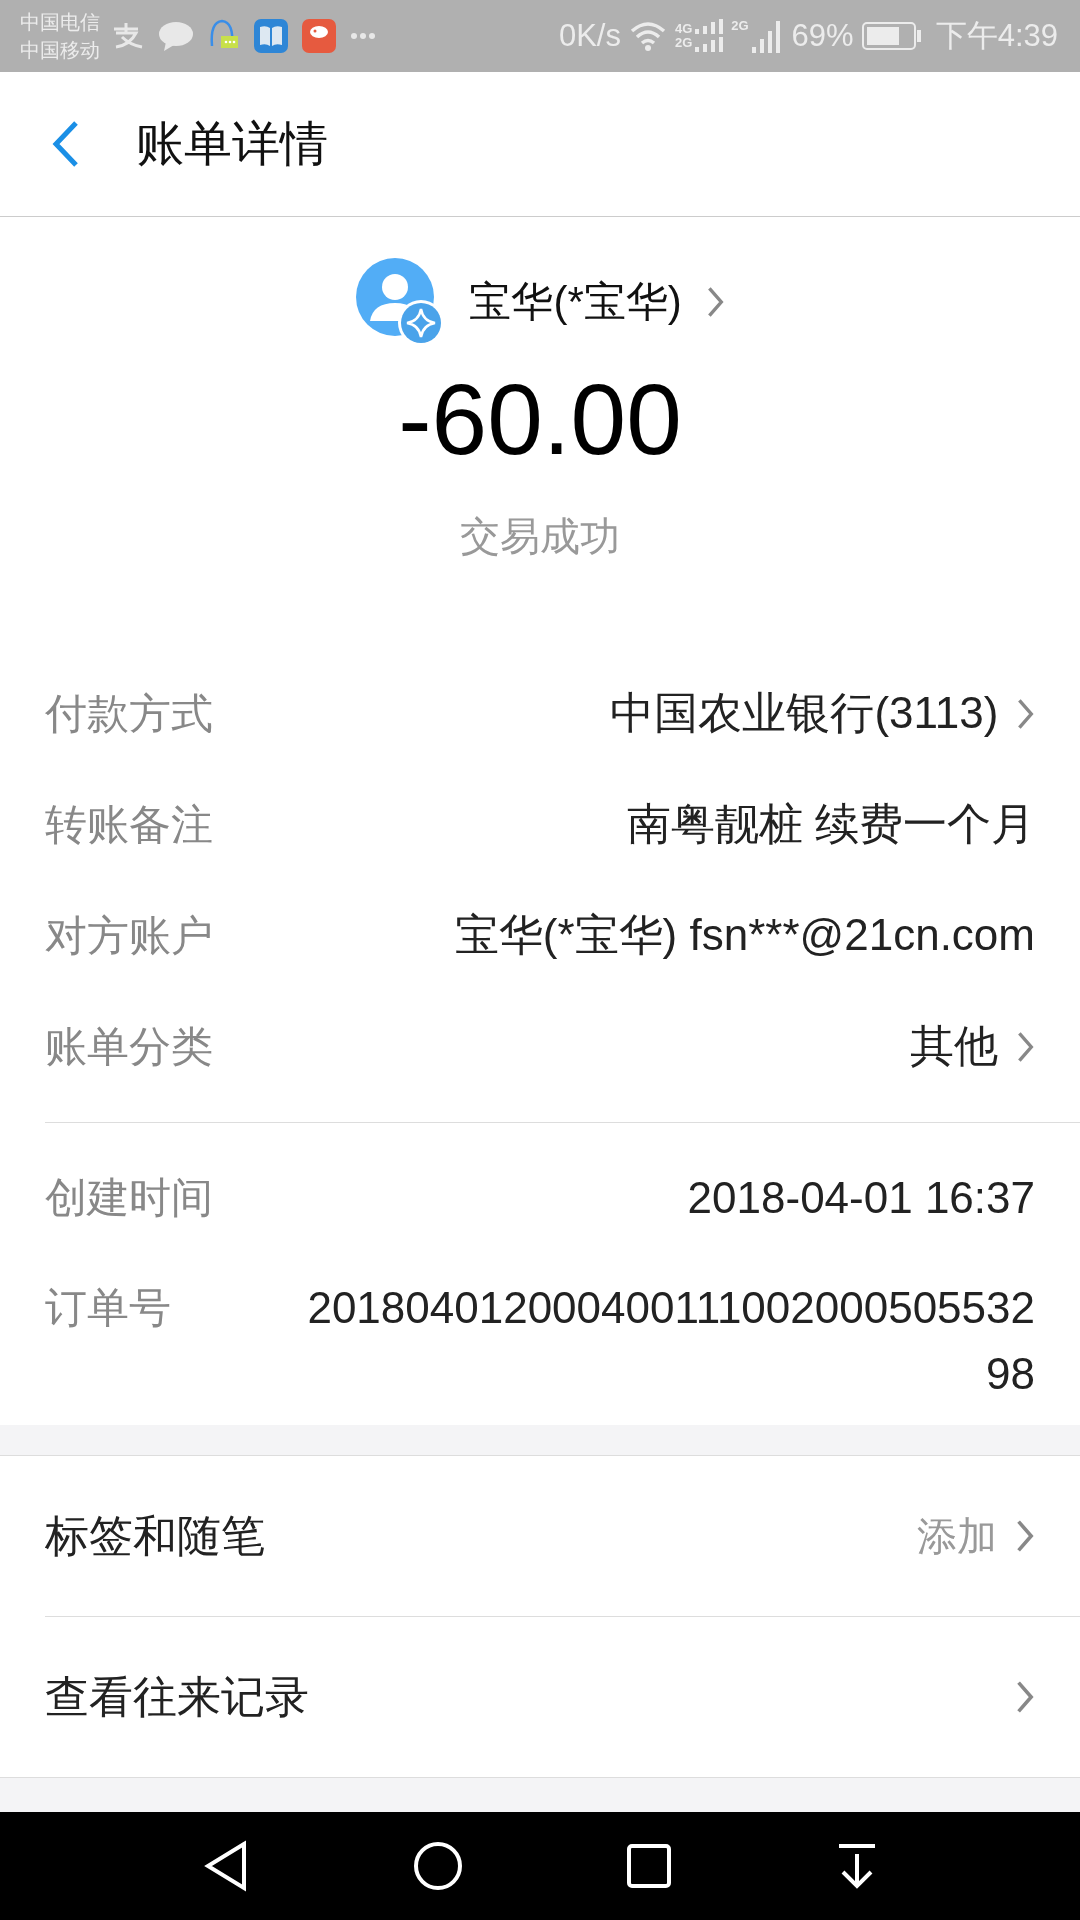 This screenshot has width=1080, height=1920. What do you see at coordinates (648, 1866) in the screenshot?
I see `recents-nav-button` at bounding box center [648, 1866].